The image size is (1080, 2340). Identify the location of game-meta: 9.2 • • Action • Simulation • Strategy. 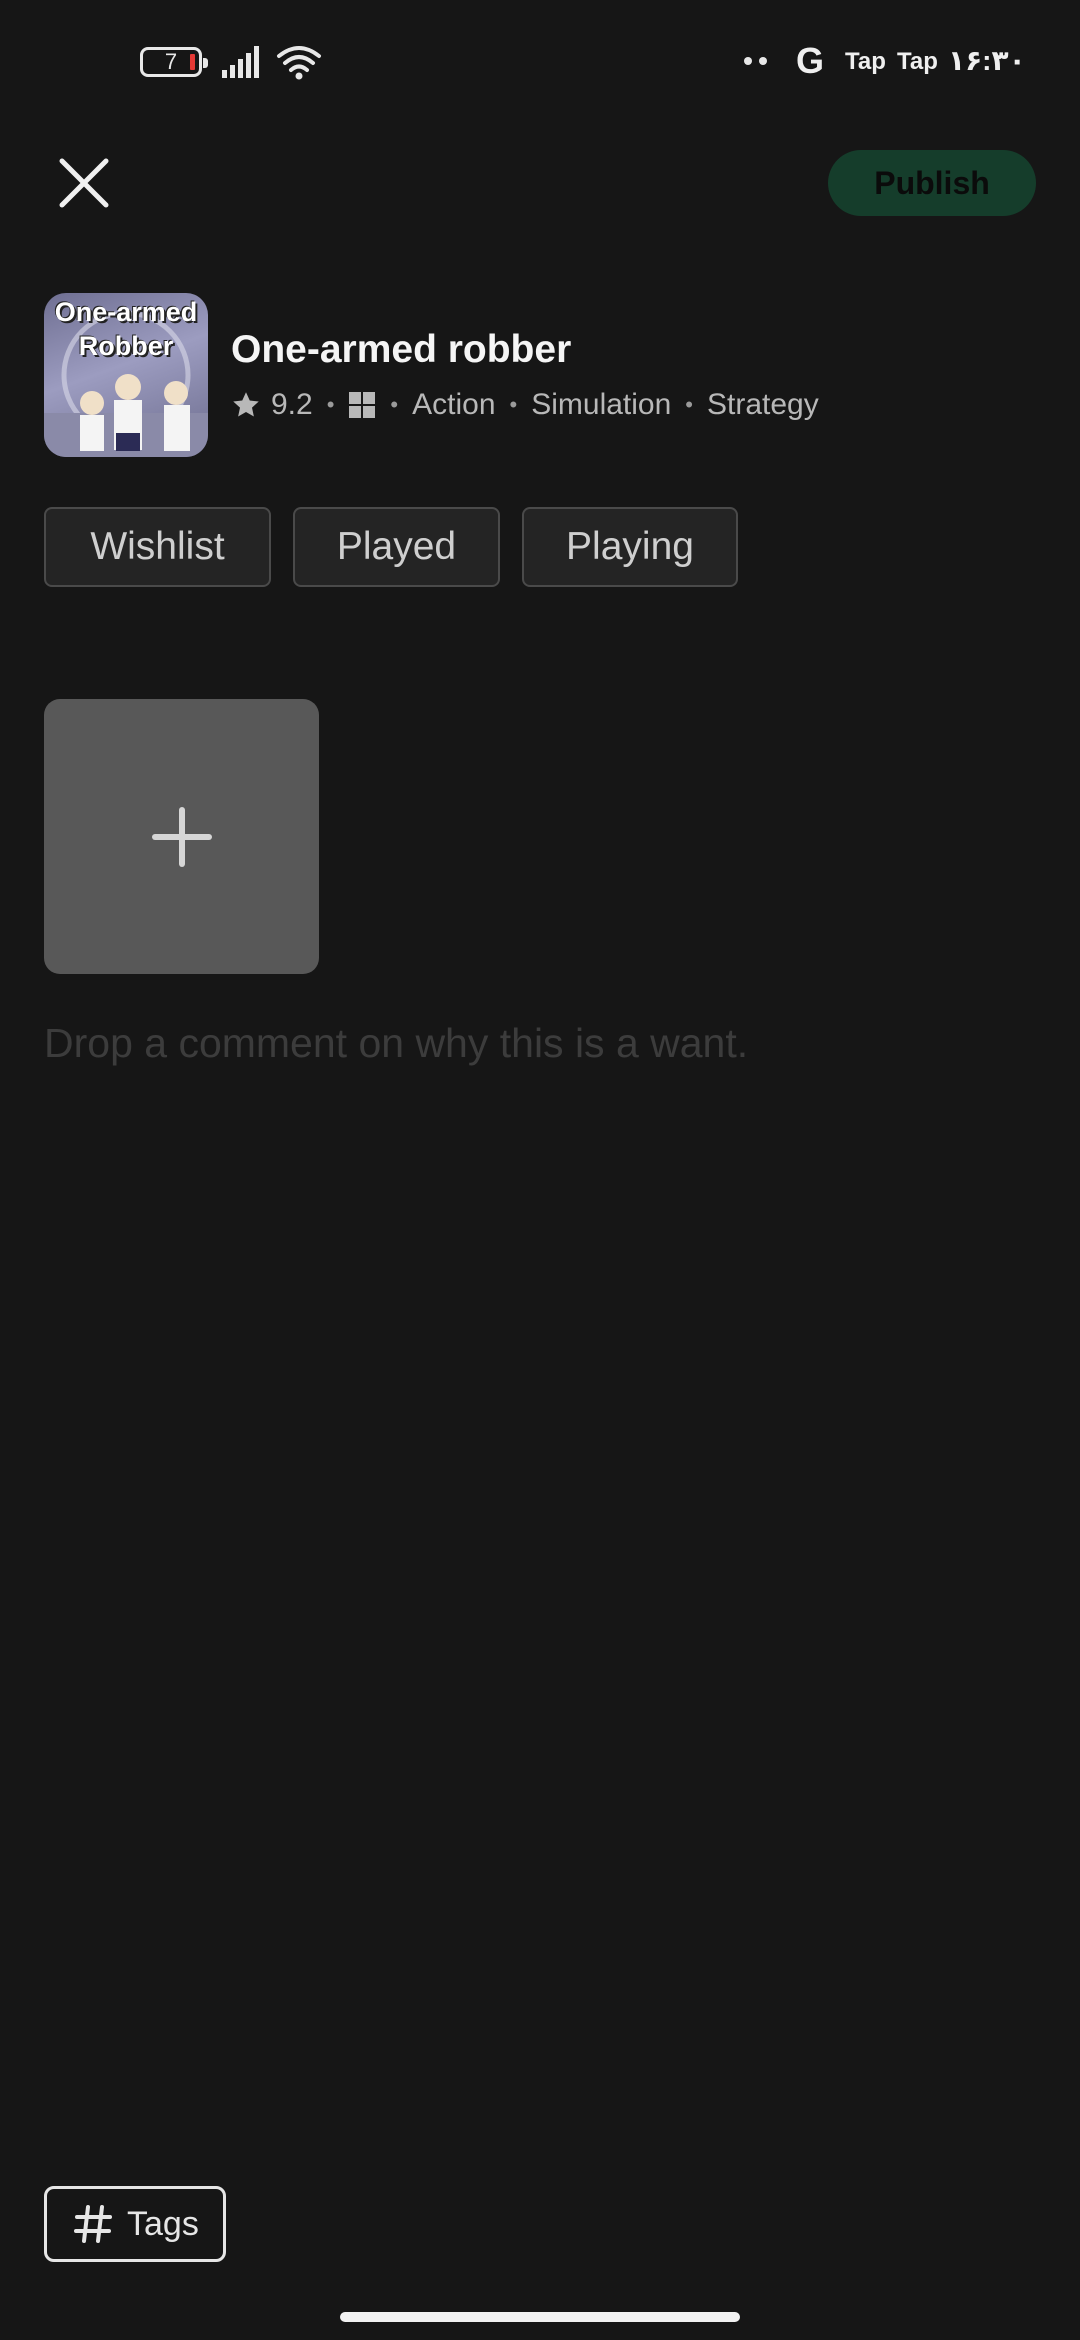
(525, 405).